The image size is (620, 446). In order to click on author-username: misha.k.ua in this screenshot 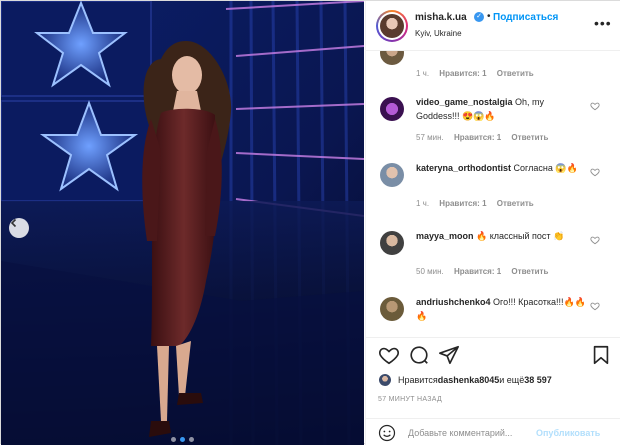, I will do `click(441, 17)`.